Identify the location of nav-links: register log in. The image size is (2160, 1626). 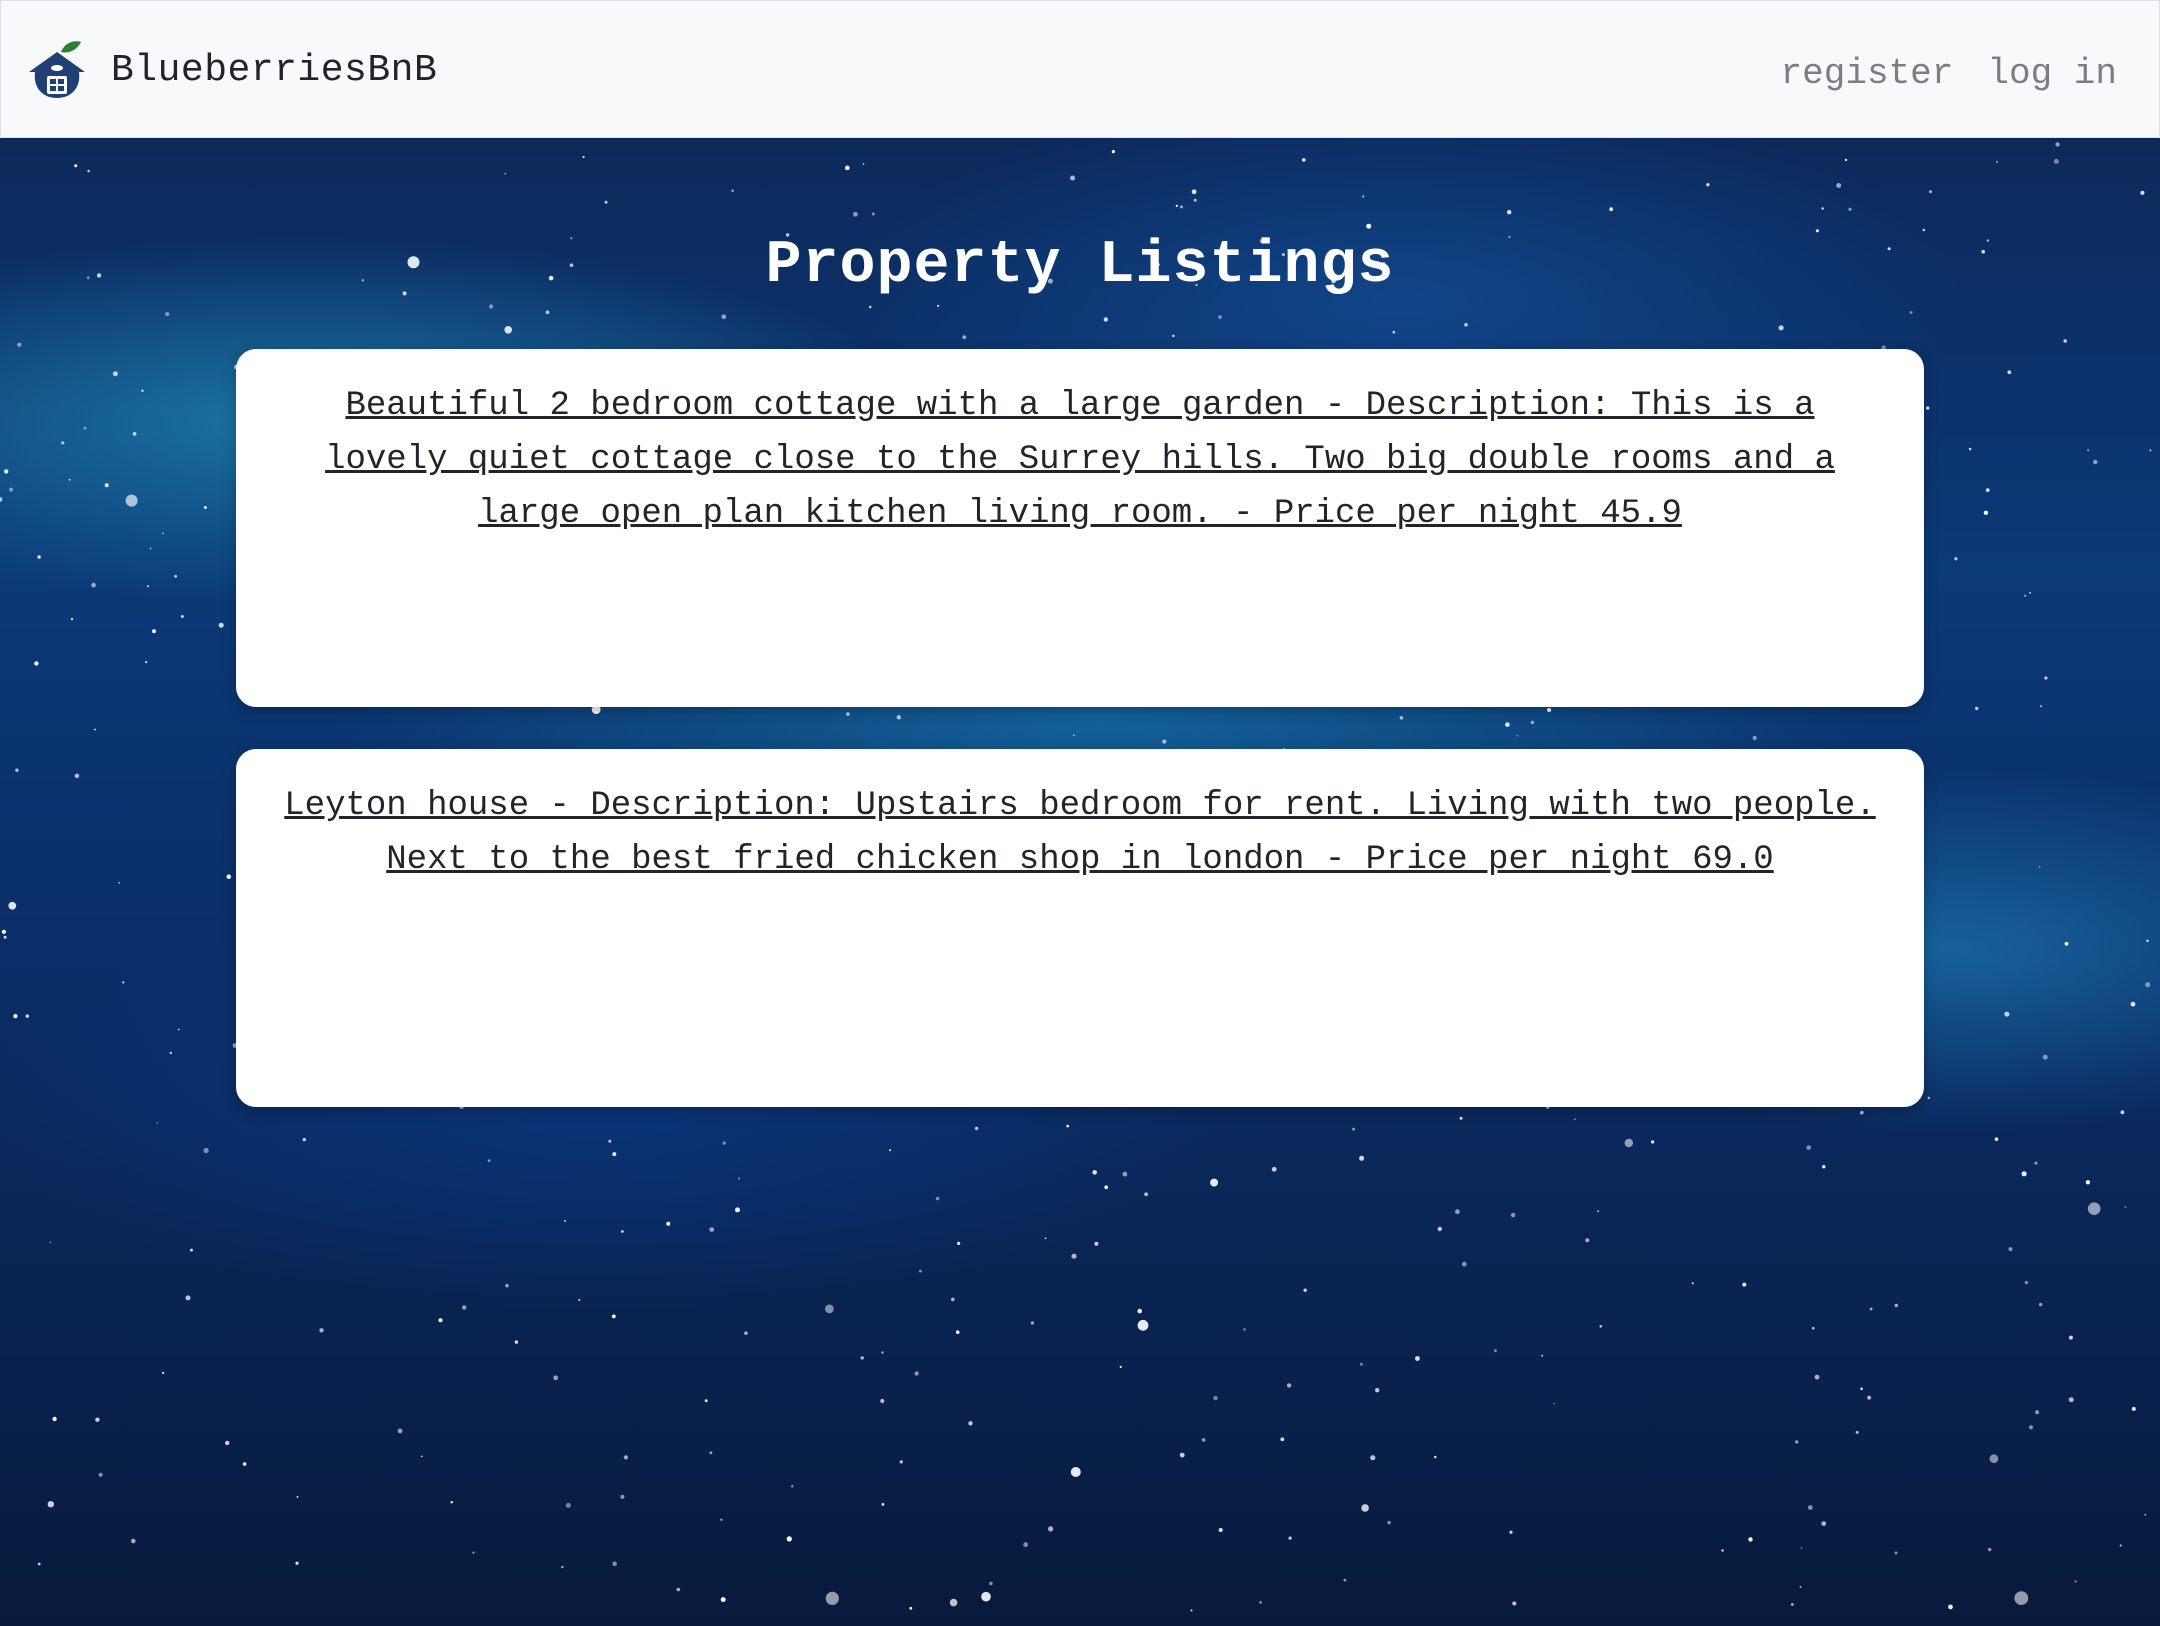
(1949, 73).